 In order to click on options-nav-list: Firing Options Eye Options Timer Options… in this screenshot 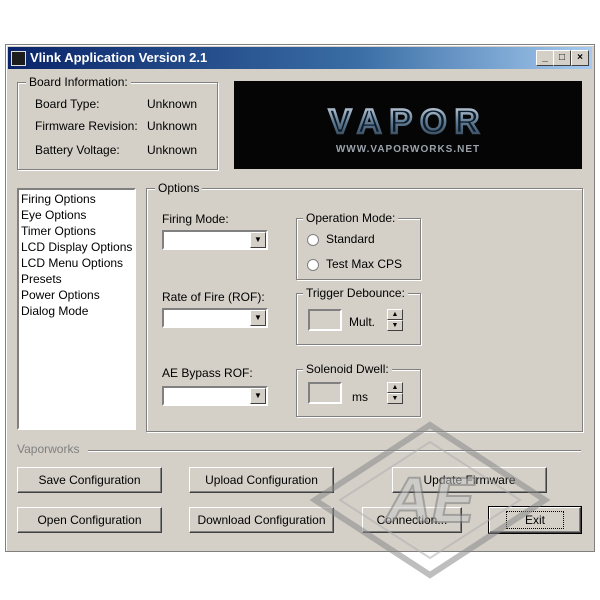, I will do `click(76, 309)`.